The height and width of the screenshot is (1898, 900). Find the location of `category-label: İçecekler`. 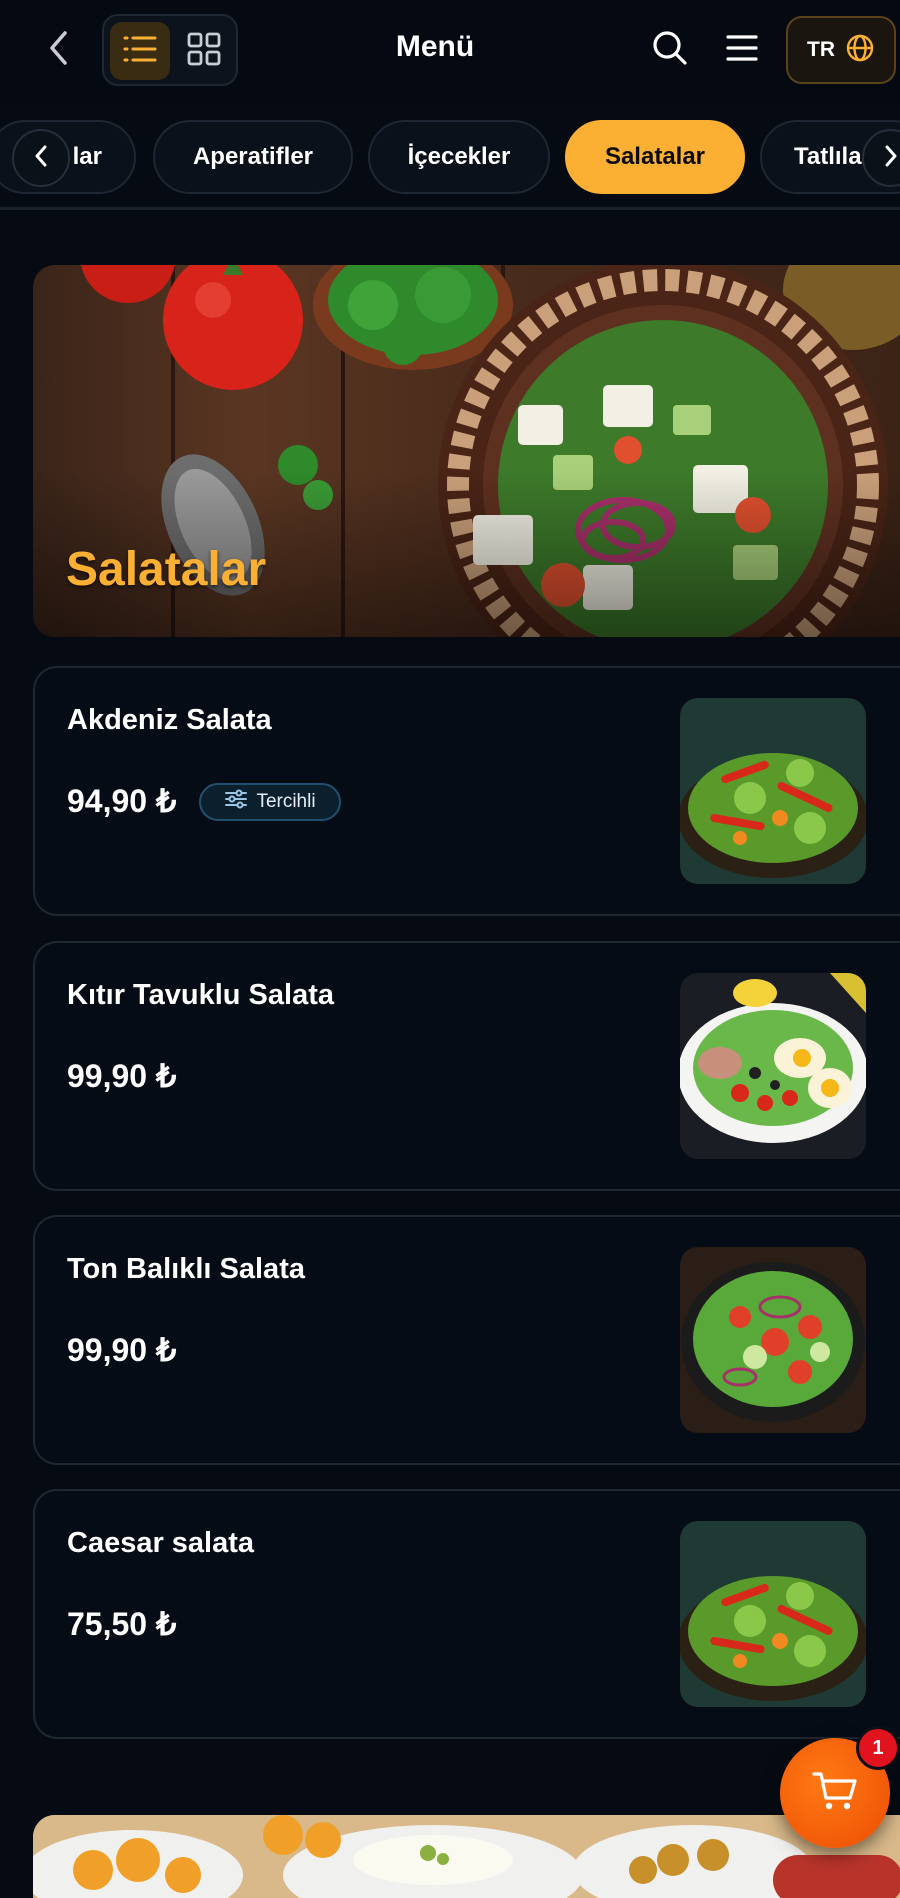

category-label: İçecekler is located at coordinates (459, 156).